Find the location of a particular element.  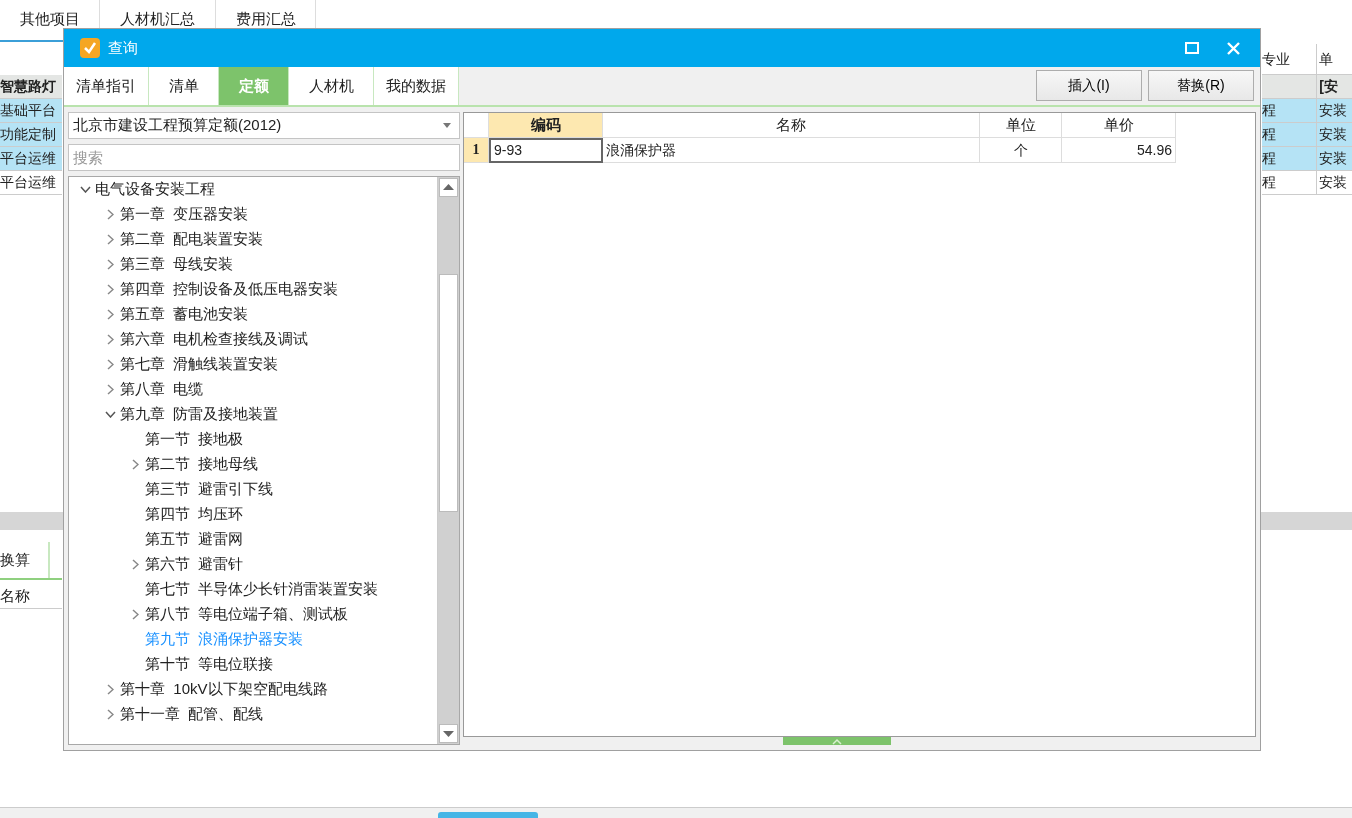

column-header: 名称 is located at coordinates (791, 125).